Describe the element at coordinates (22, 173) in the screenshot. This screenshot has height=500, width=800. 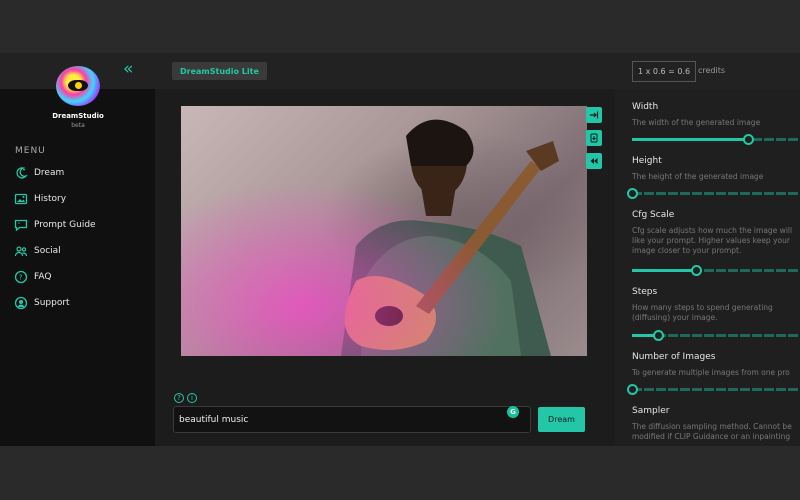
I see `moon-sparkle-icon` at that location.